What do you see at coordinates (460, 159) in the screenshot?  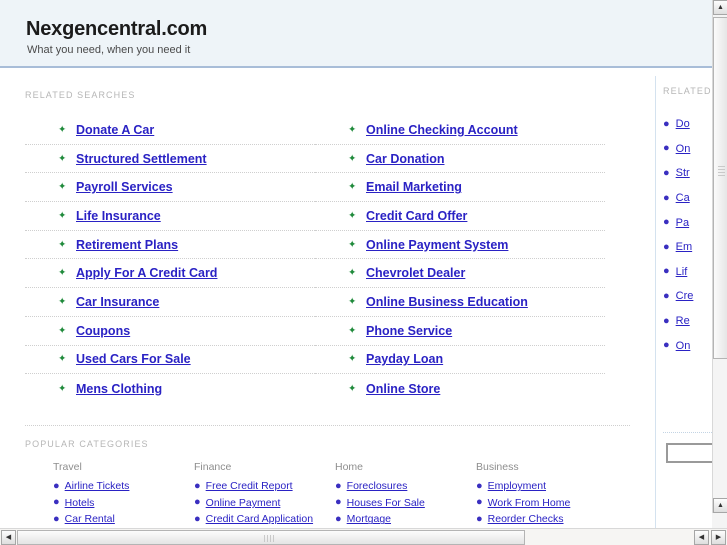 I see `related-search-row: ✦ Car Donation` at bounding box center [460, 159].